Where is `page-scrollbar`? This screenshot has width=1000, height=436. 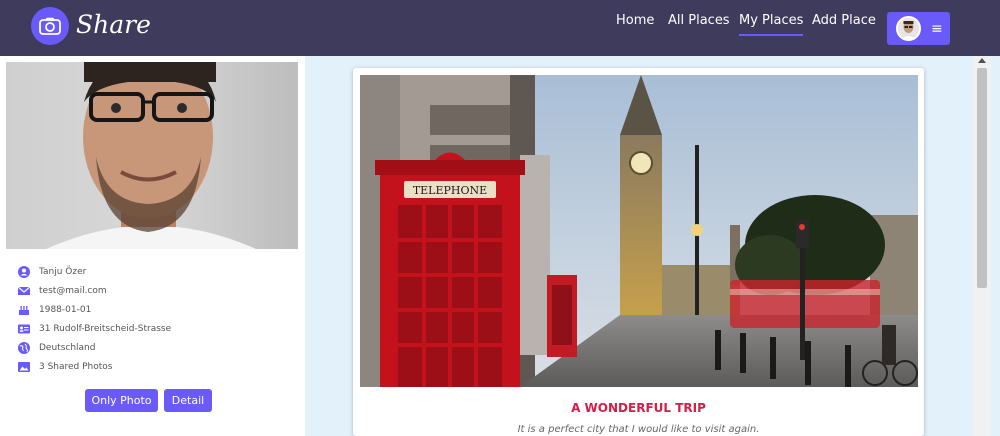
page-scrollbar is located at coordinates (982, 246).